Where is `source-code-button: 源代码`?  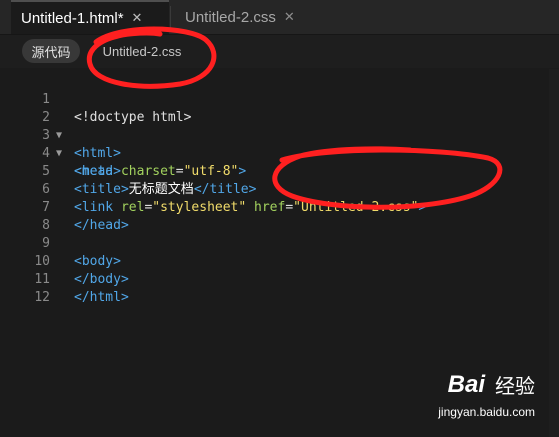
source-code-button: 源代码 is located at coordinates (51, 51).